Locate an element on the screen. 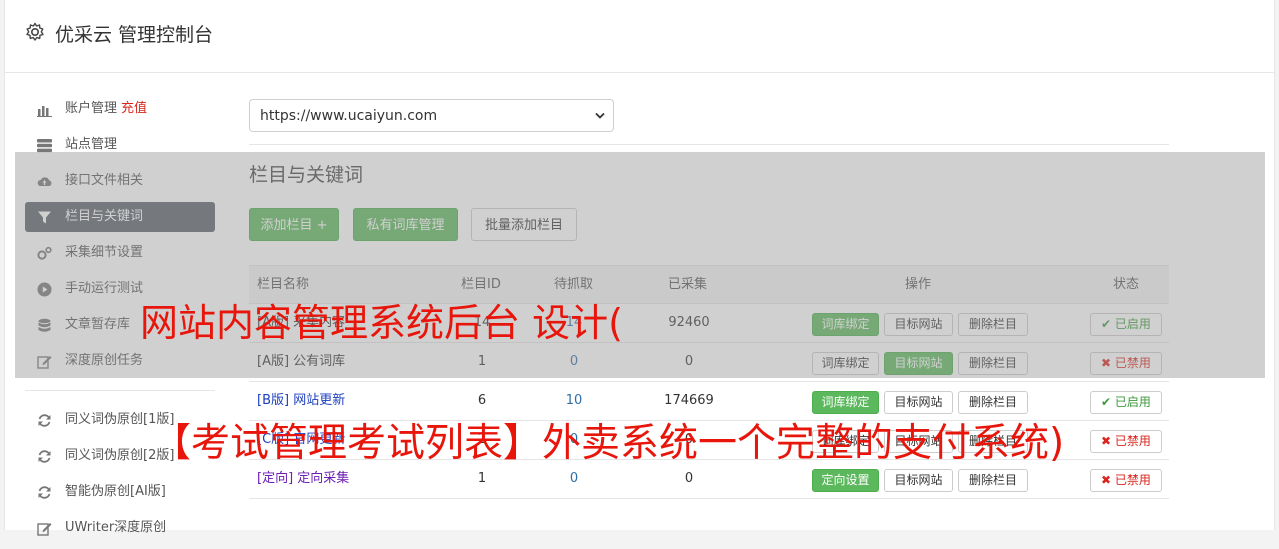 The image size is (1279, 549). column-name: [A版] 采集内容 is located at coordinates (301, 322).